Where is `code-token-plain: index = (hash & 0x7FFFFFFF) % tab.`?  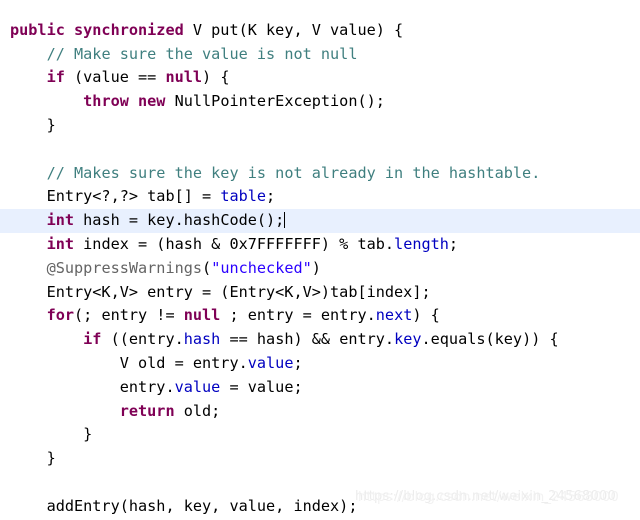
code-token-plain: index = (hash & 0x7FFFFFFF) % tab. is located at coordinates (234, 243).